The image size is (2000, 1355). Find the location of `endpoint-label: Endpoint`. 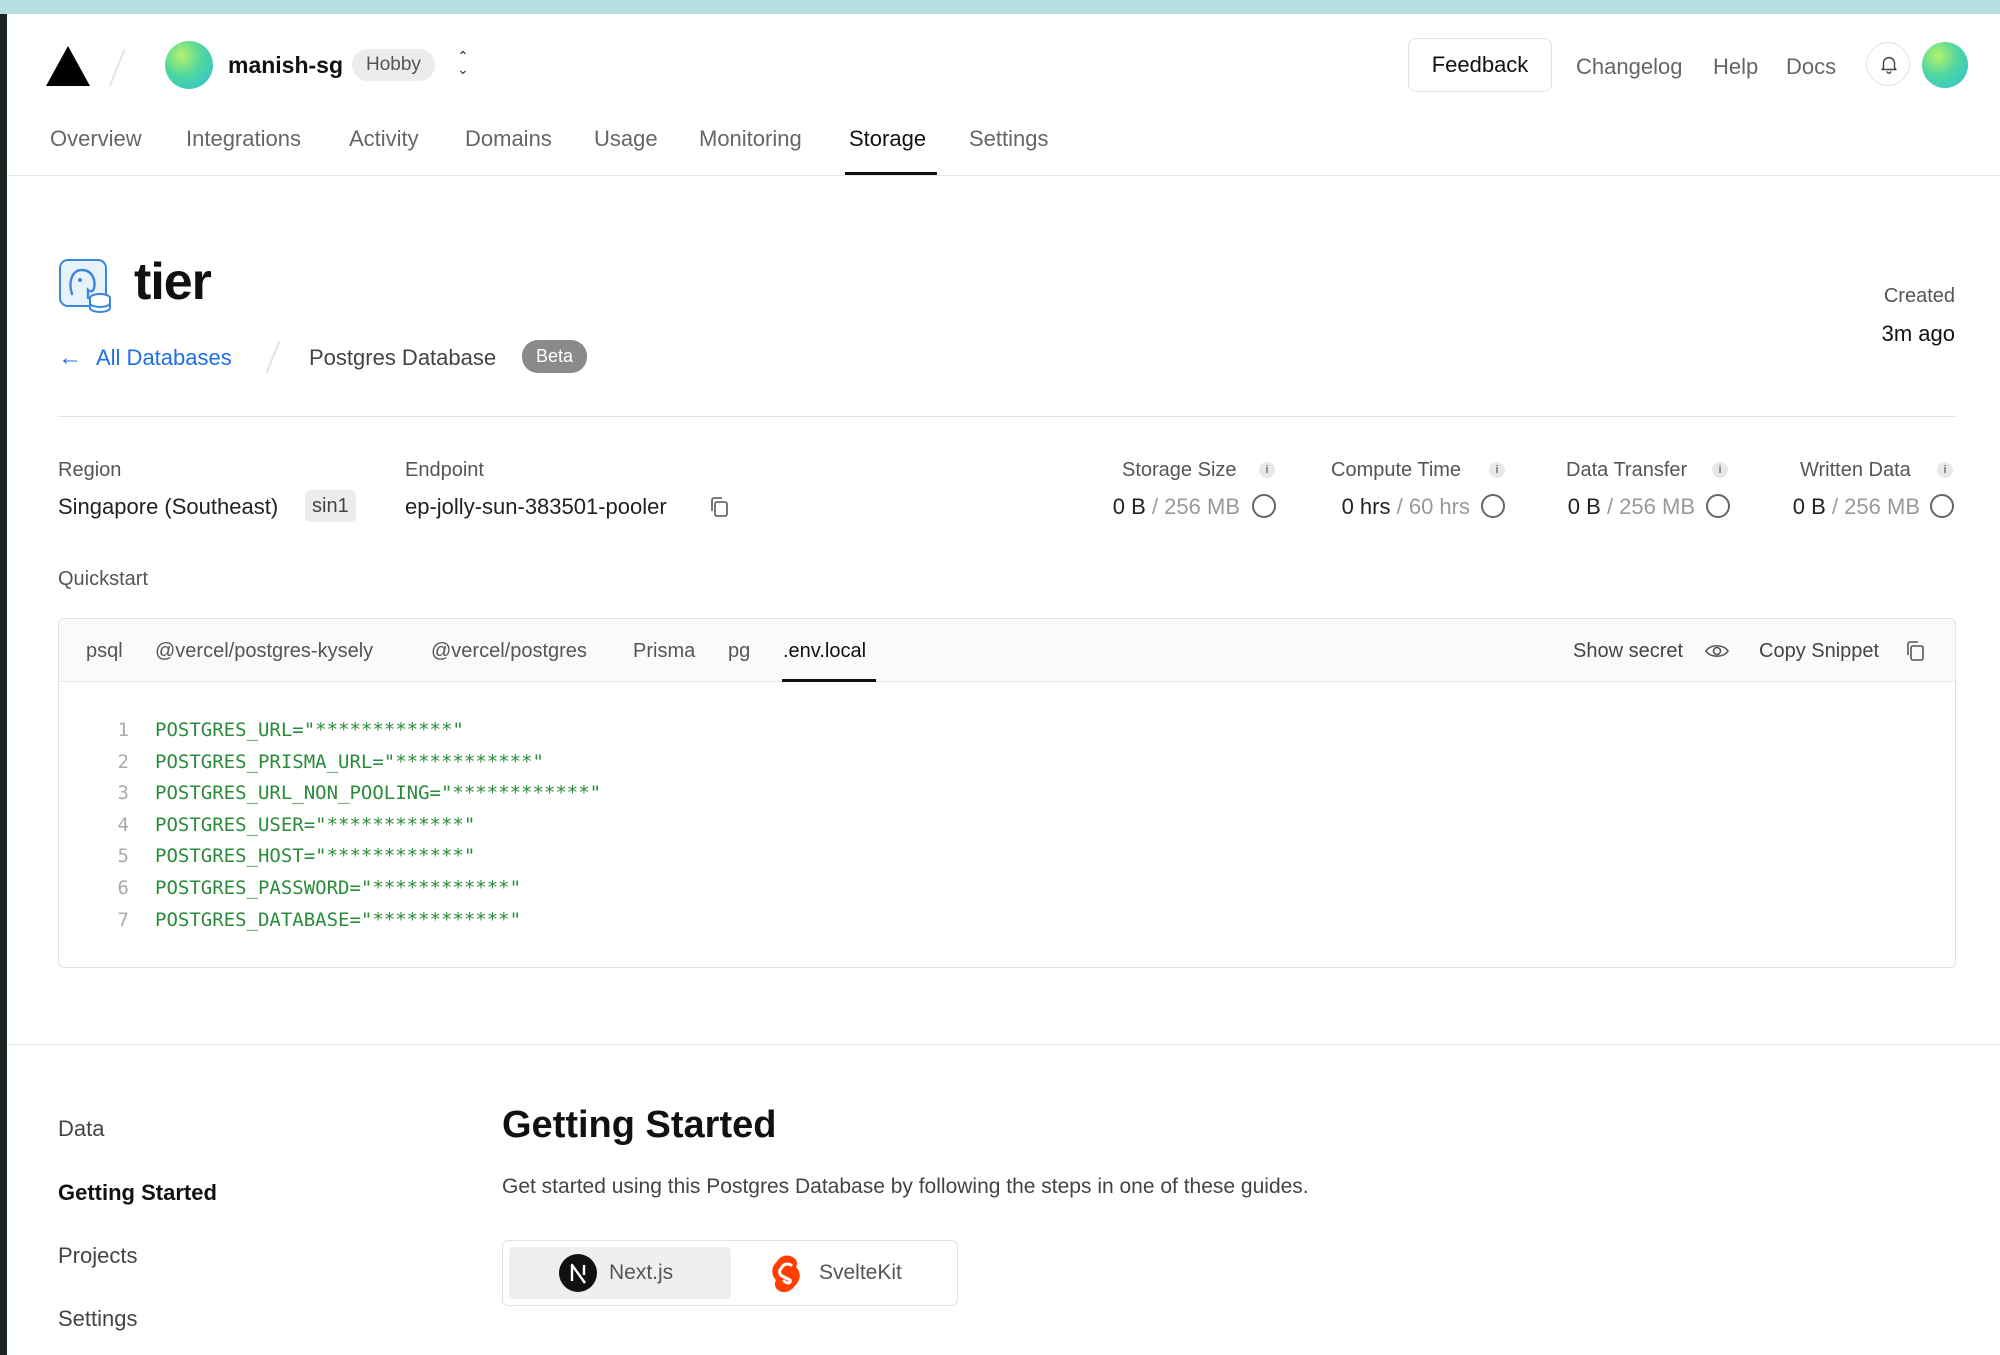

endpoint-label: Endpoint is located at coordinates (444, 470).